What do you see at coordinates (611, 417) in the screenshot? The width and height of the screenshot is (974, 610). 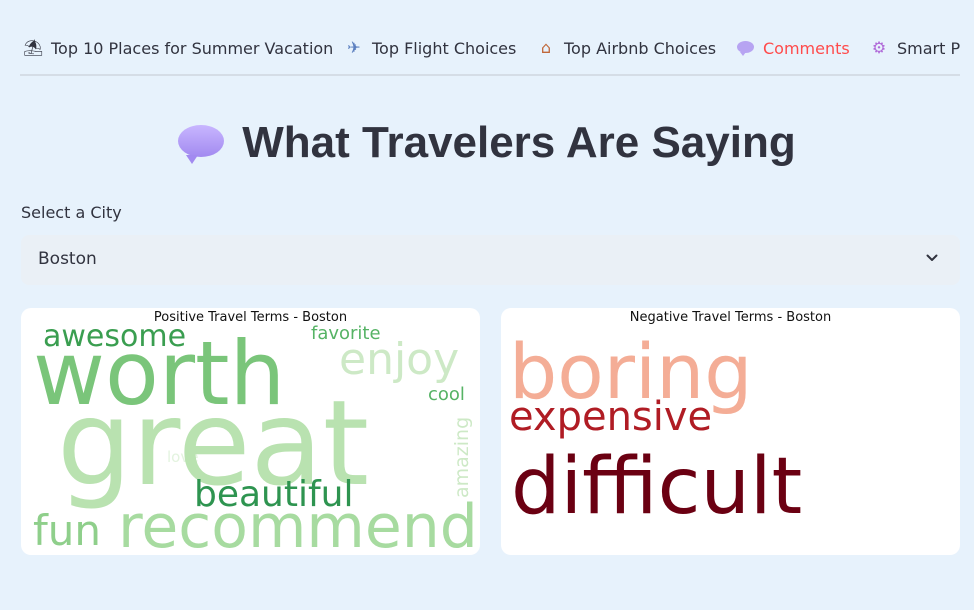 I see `word: expensive` at bounding box center [611, 417].